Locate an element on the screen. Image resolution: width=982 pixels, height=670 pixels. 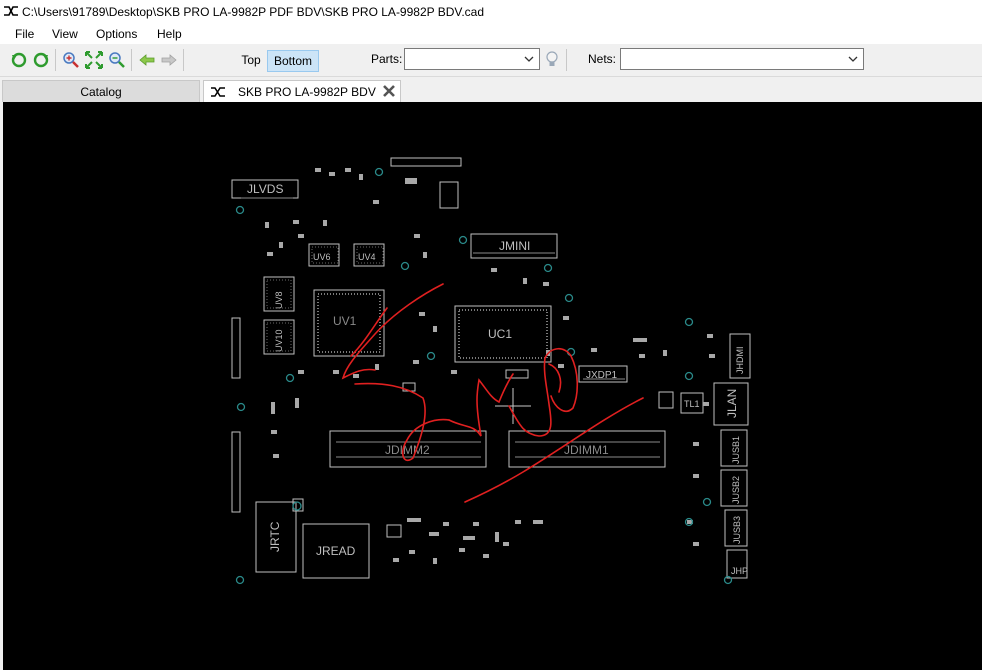
menu-help: Help is located at coordinates (169, 34).